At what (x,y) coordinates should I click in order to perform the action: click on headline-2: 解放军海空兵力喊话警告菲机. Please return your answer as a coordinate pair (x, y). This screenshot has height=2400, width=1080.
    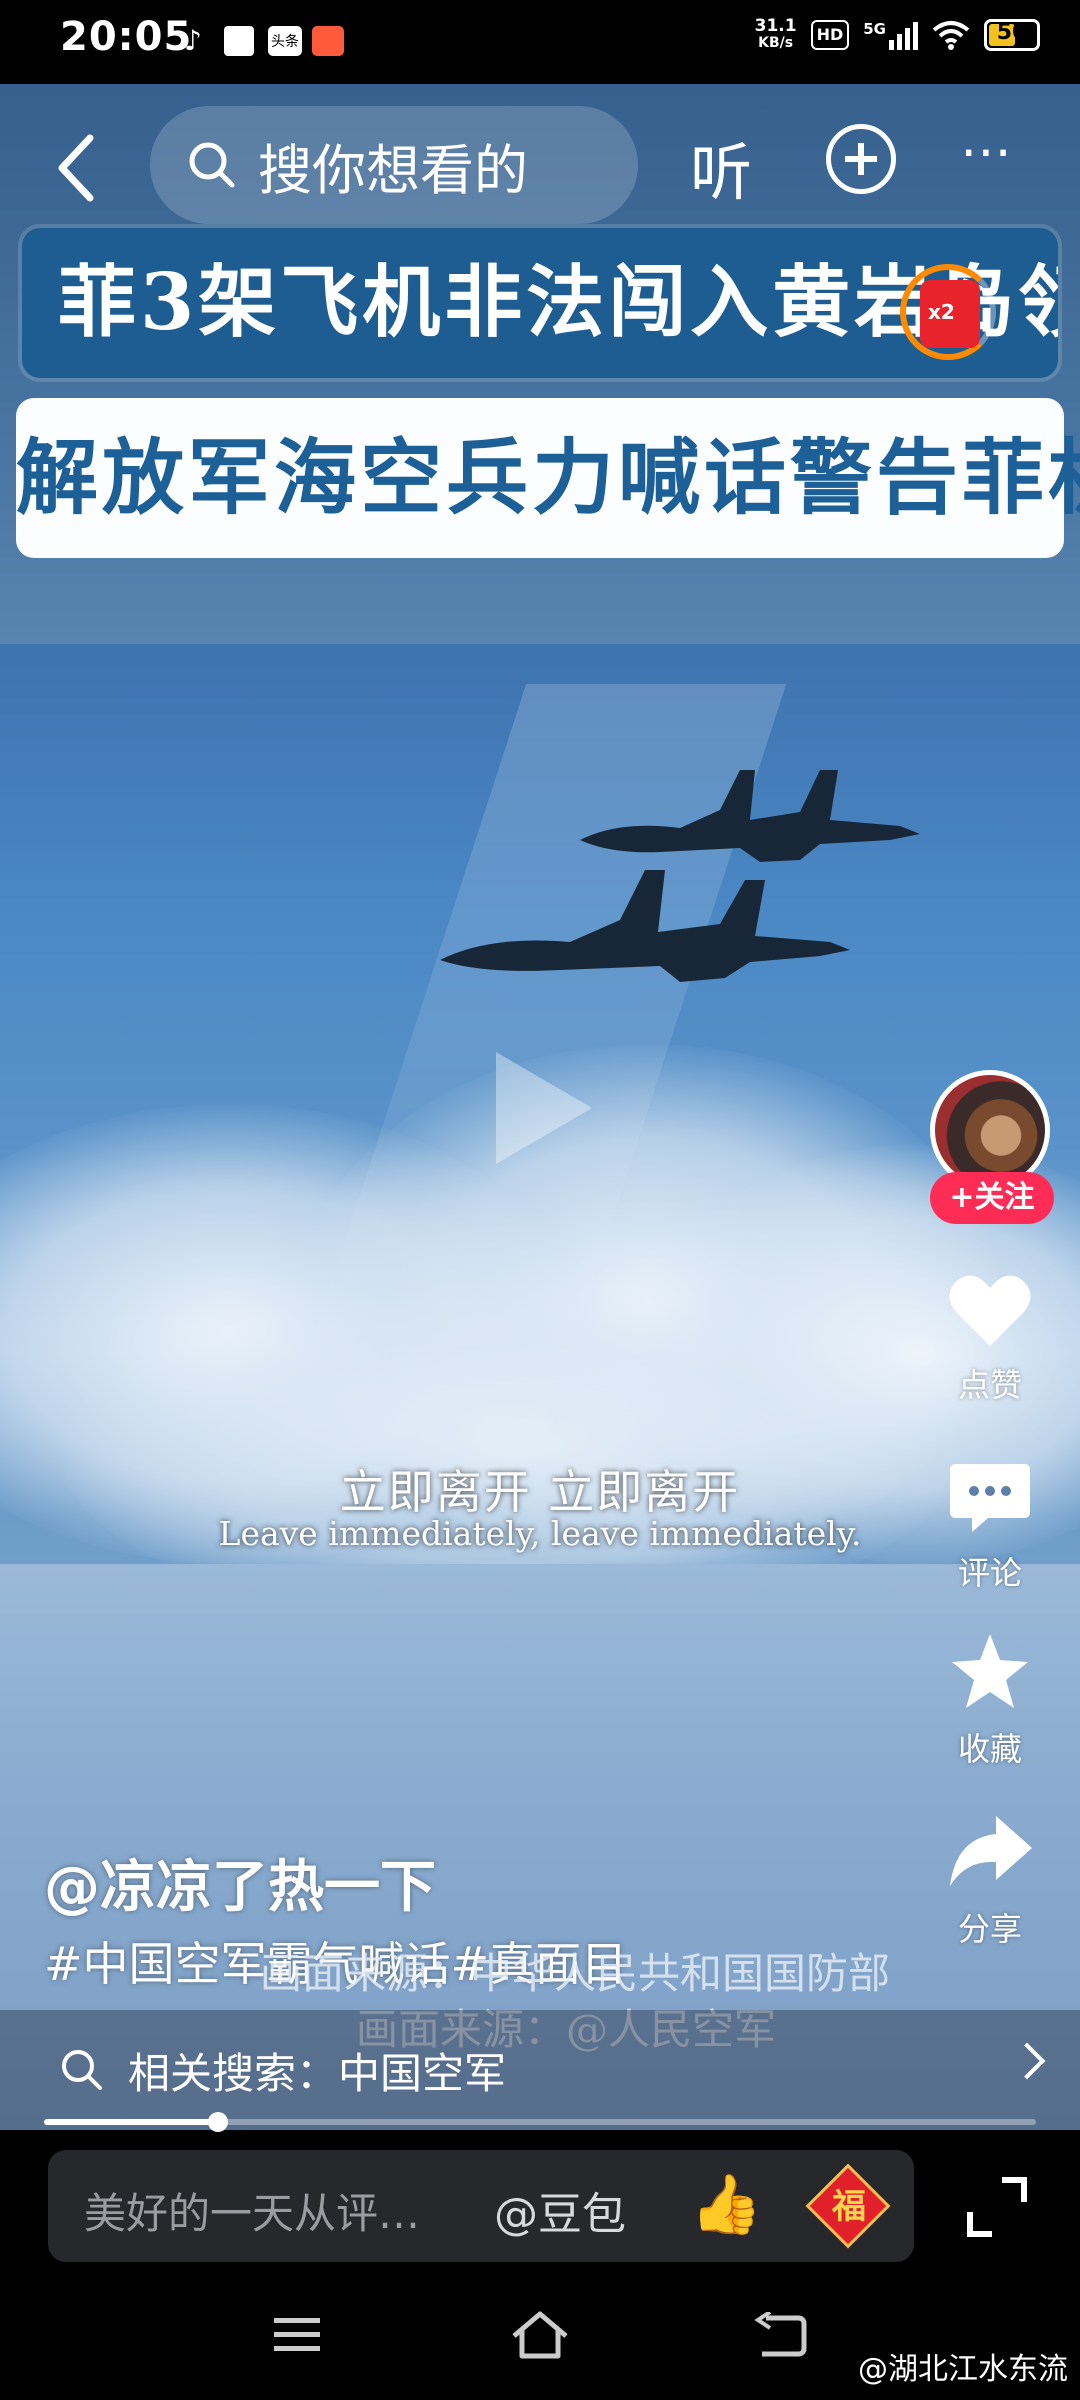
    Looking at the image, I should click on (548, 478).